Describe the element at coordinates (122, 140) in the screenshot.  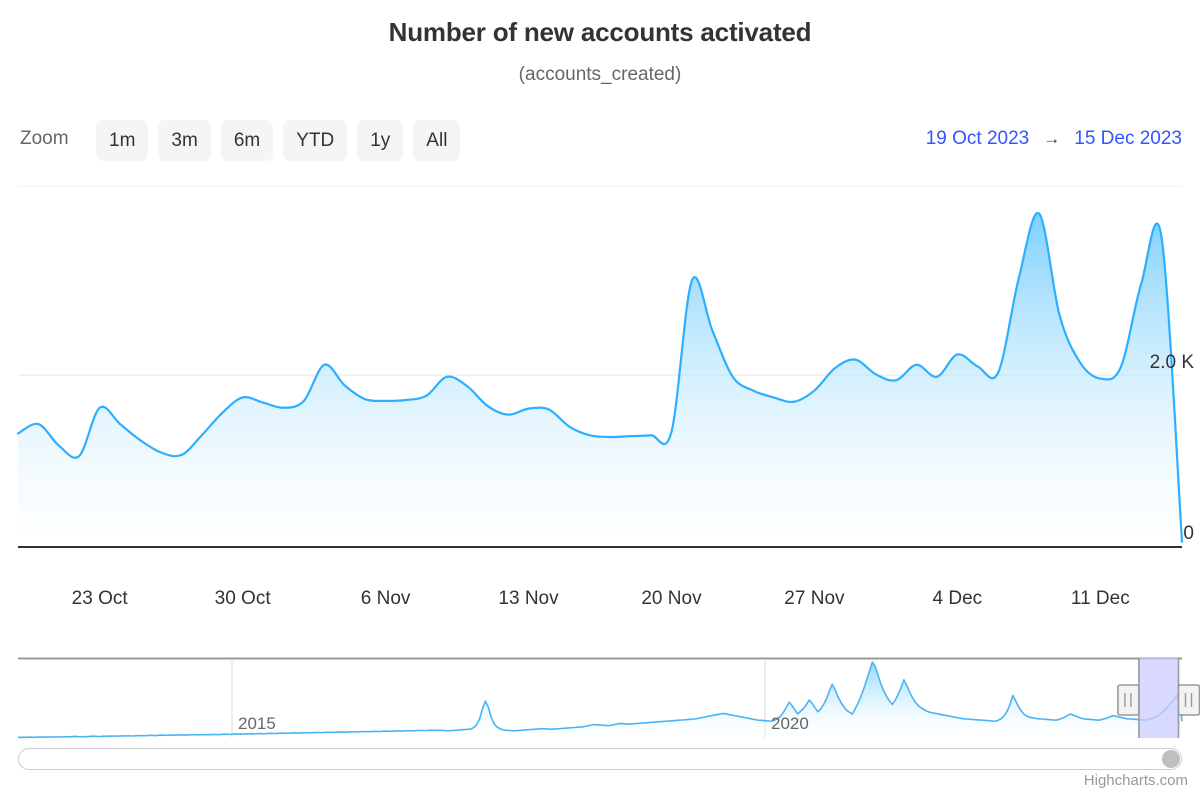
I see `range-button-1m: 1m` at that location.